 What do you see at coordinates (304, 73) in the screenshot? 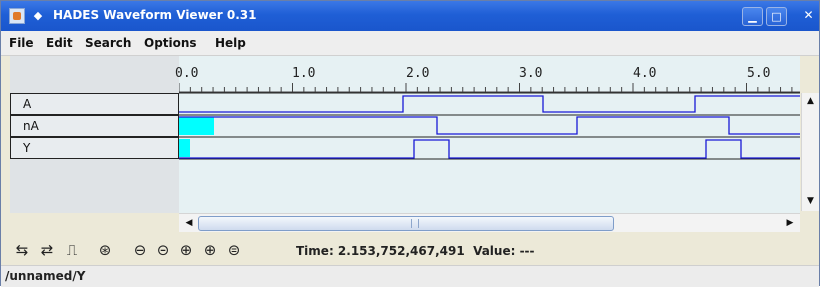
I see `tick-label-1: 1.0` at bounding box center [304, 73].